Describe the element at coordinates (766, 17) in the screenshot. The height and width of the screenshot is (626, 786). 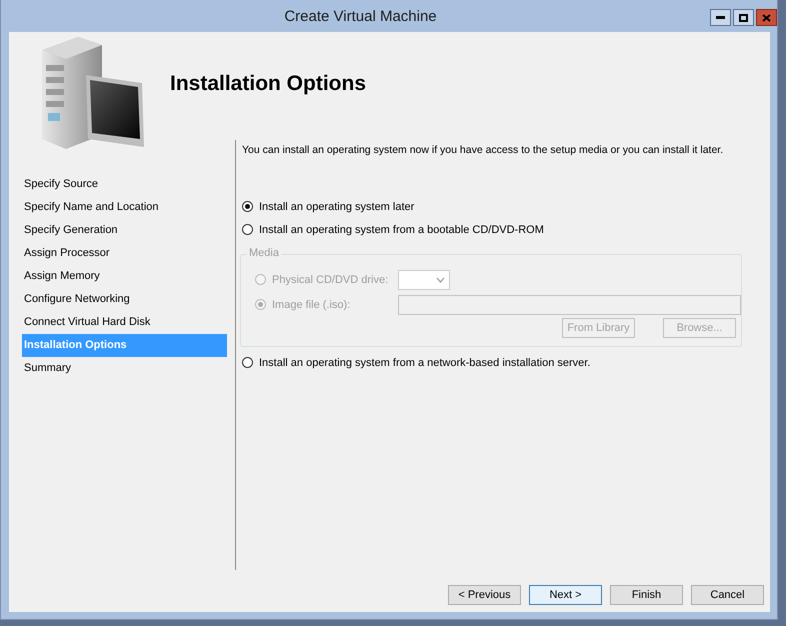
I see `close-icon` at that location.